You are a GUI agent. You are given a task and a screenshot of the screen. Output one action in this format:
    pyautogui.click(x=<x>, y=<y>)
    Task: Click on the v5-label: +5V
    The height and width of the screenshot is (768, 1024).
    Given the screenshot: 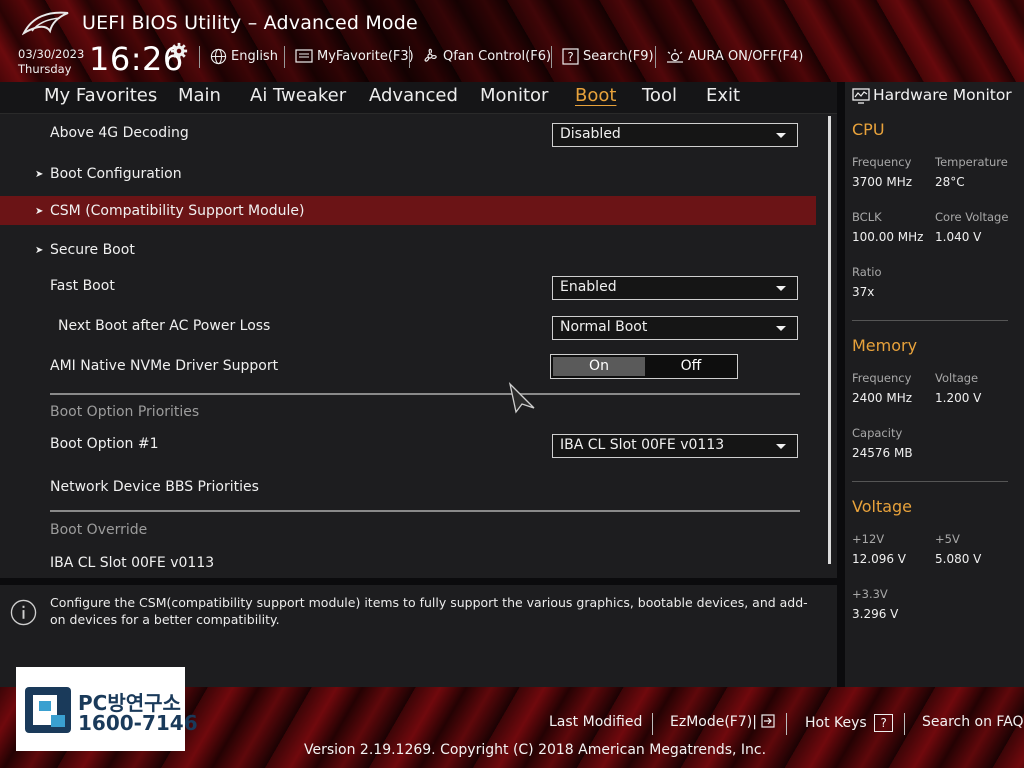 What is the action you would take?
    pyautogui.click(x=947, y=539)
    